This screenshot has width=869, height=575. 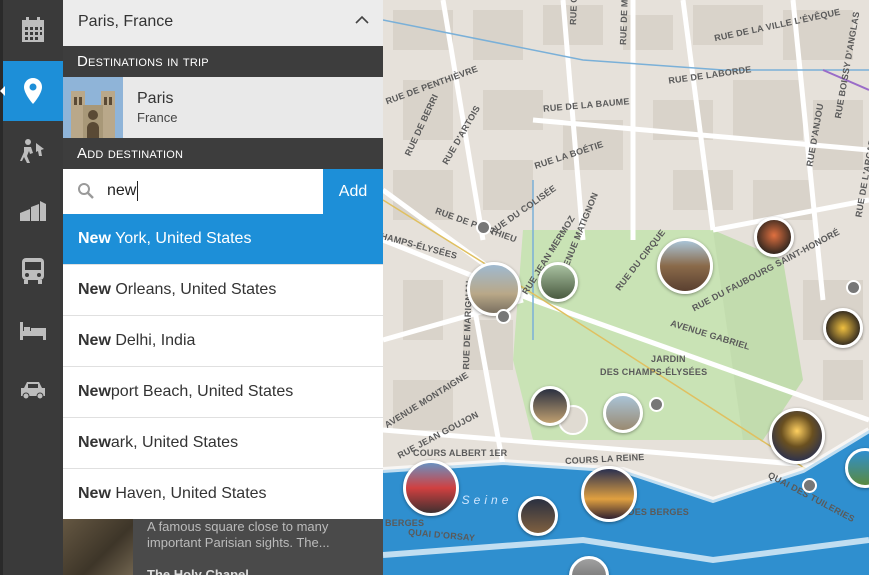 I want to click on suggestion-rest: York, United States, so click(x=181, y=238).